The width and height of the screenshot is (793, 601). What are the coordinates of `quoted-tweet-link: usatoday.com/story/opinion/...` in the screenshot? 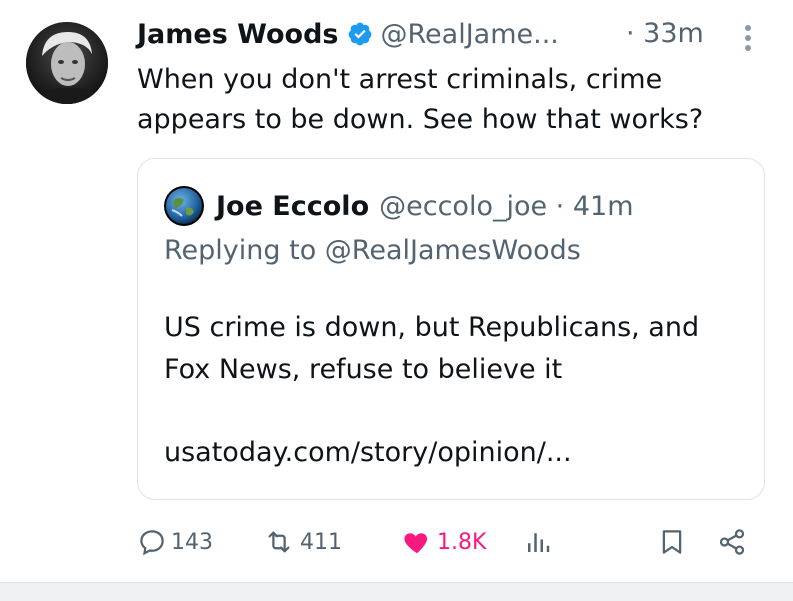 It's located at (368, 452).